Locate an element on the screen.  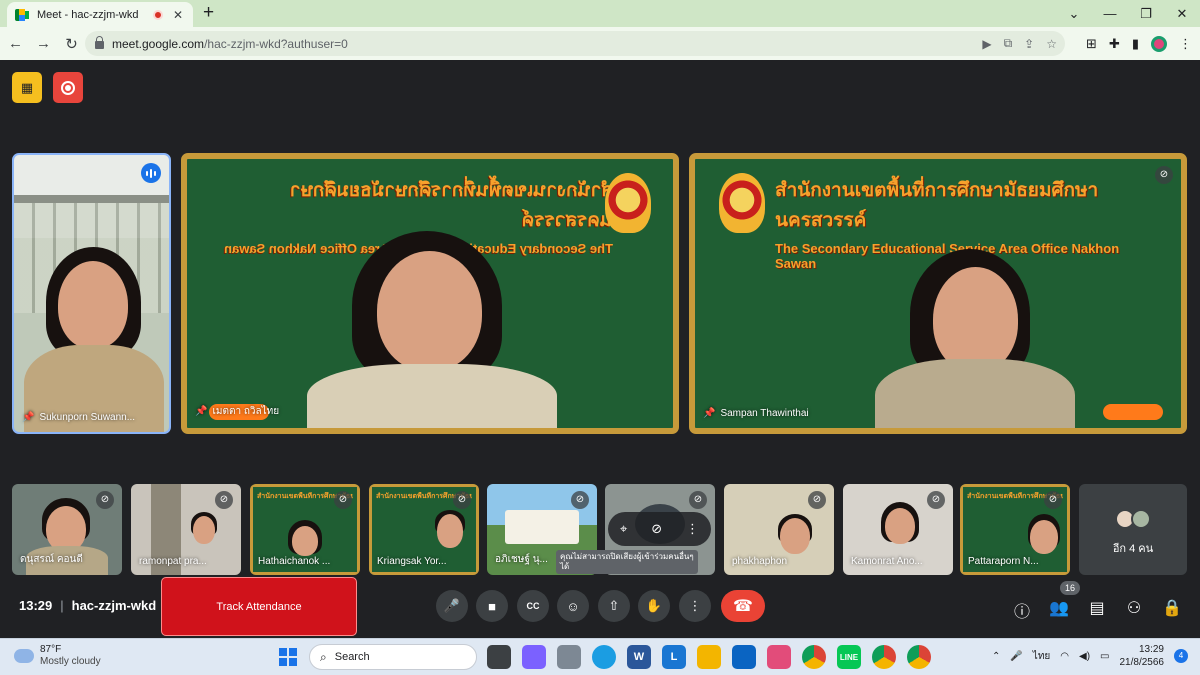
captions-icon: CC is located at coordinates (533, 606).